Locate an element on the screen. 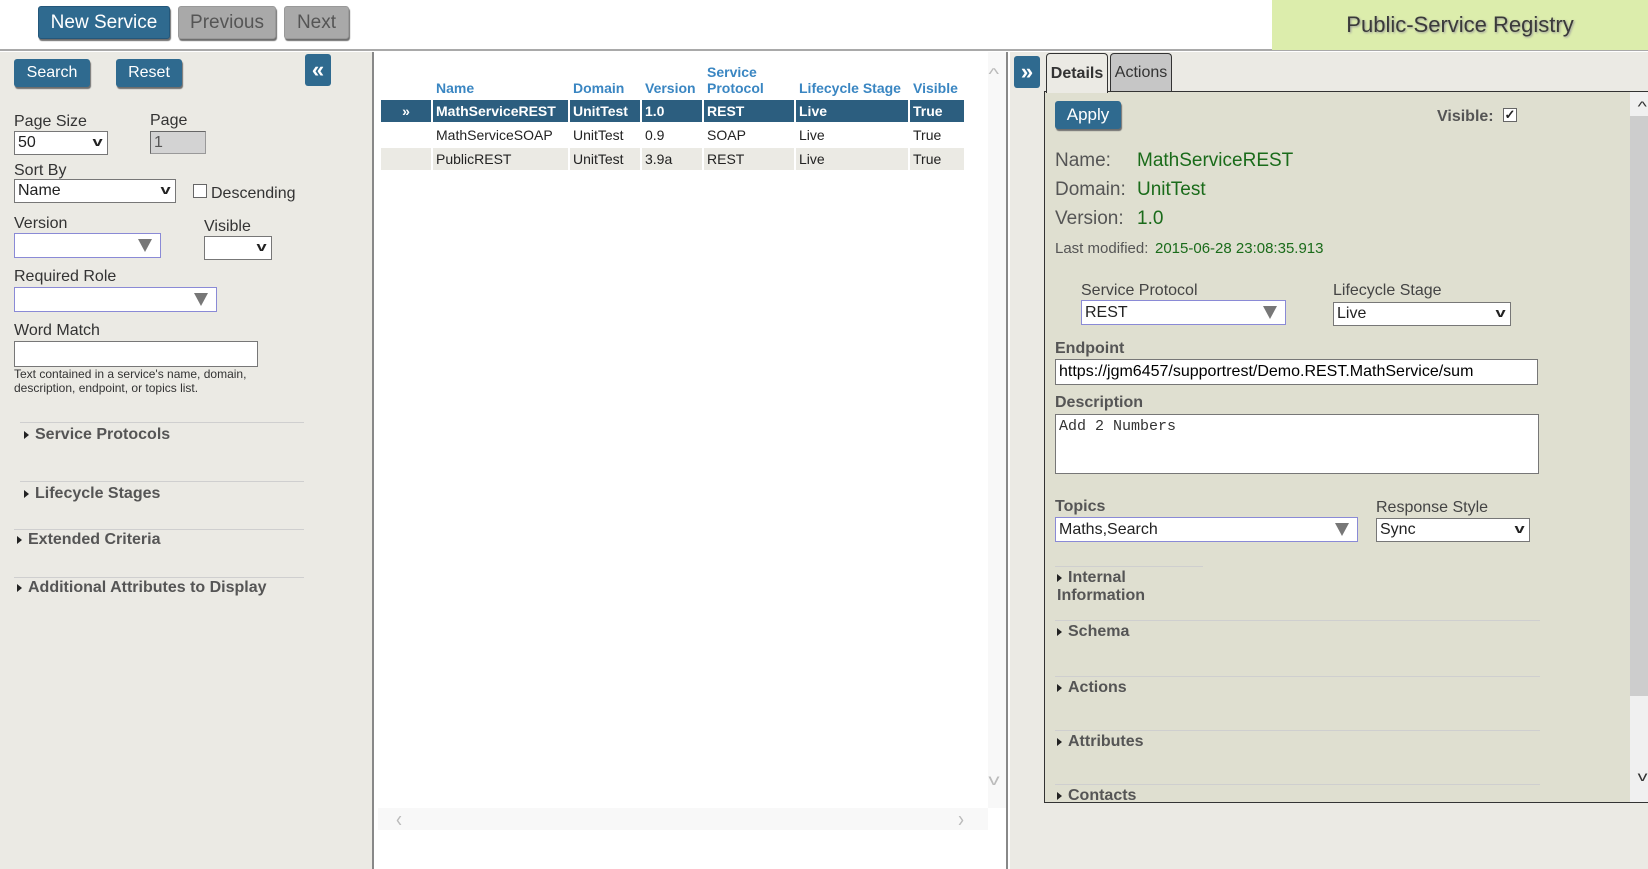  column-marker is located at coordinates (406, 80).